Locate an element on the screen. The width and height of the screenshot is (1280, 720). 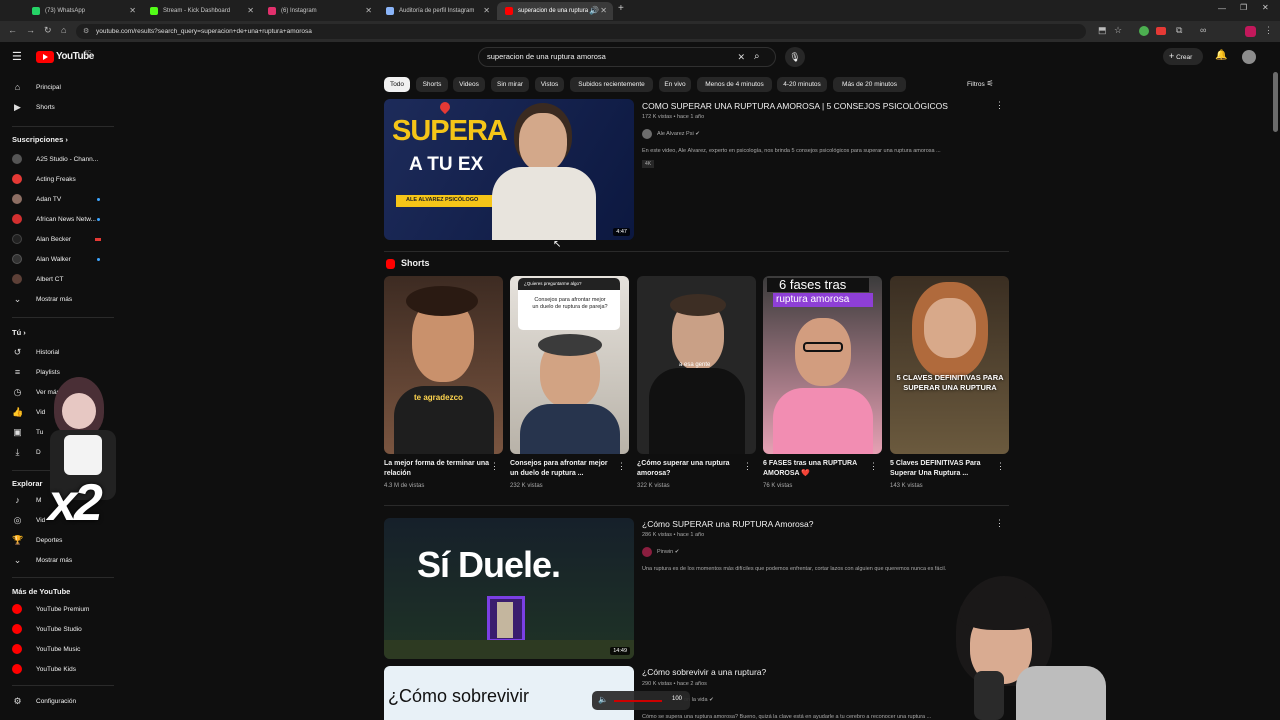
subscriptions-heading: Suscripciones › is located at coordinates (40, 139).